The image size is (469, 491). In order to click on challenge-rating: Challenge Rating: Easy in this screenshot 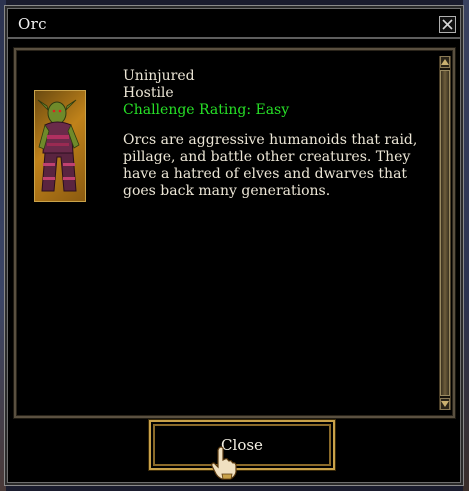, I will do `click(206, 110)`.